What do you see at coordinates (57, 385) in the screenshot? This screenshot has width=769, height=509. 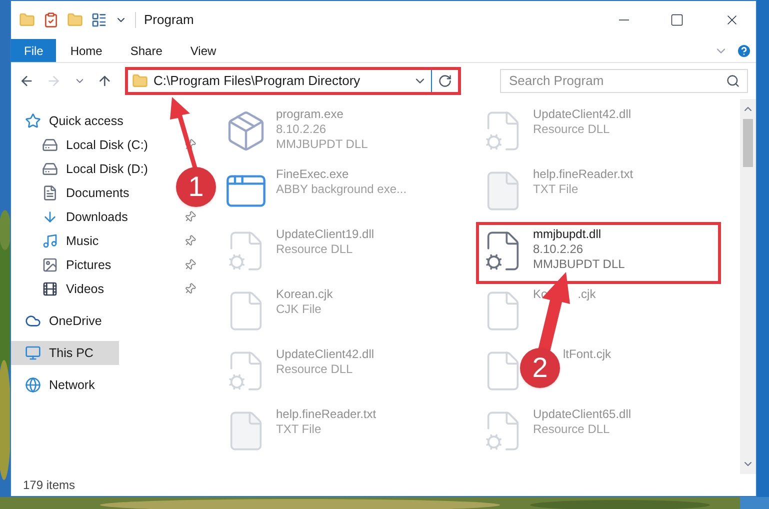 I see `nav-item: Network` at bounding box center [57, 385].